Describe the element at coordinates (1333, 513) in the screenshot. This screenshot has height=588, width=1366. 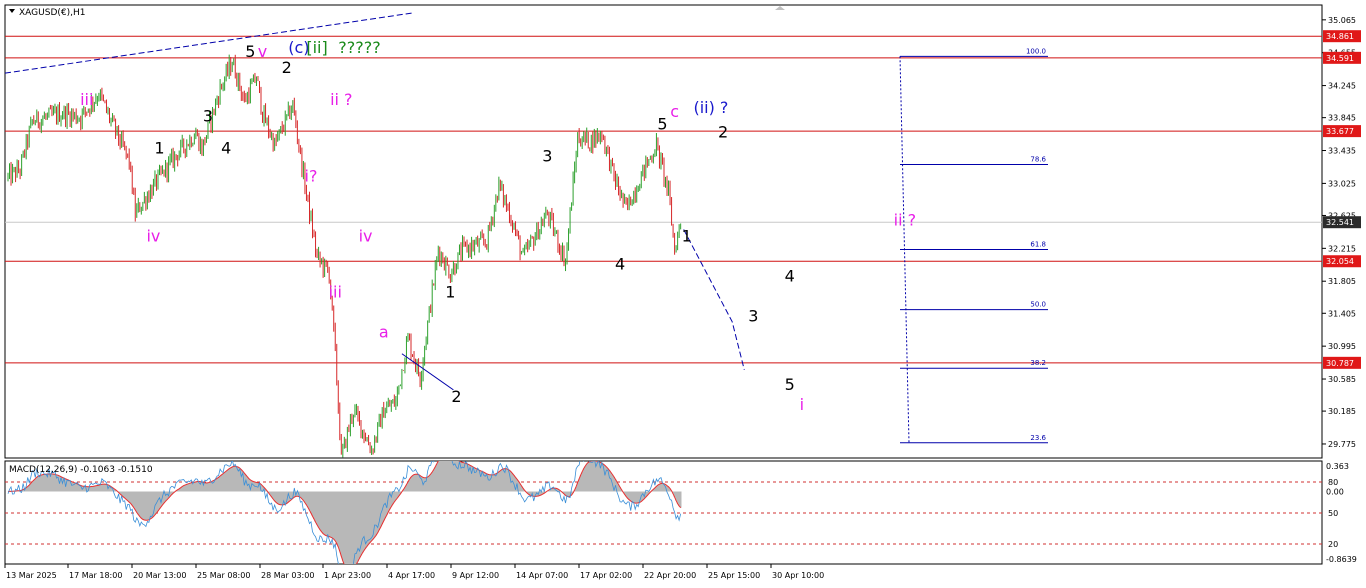
I see `macd-level-label: 50` at that location.